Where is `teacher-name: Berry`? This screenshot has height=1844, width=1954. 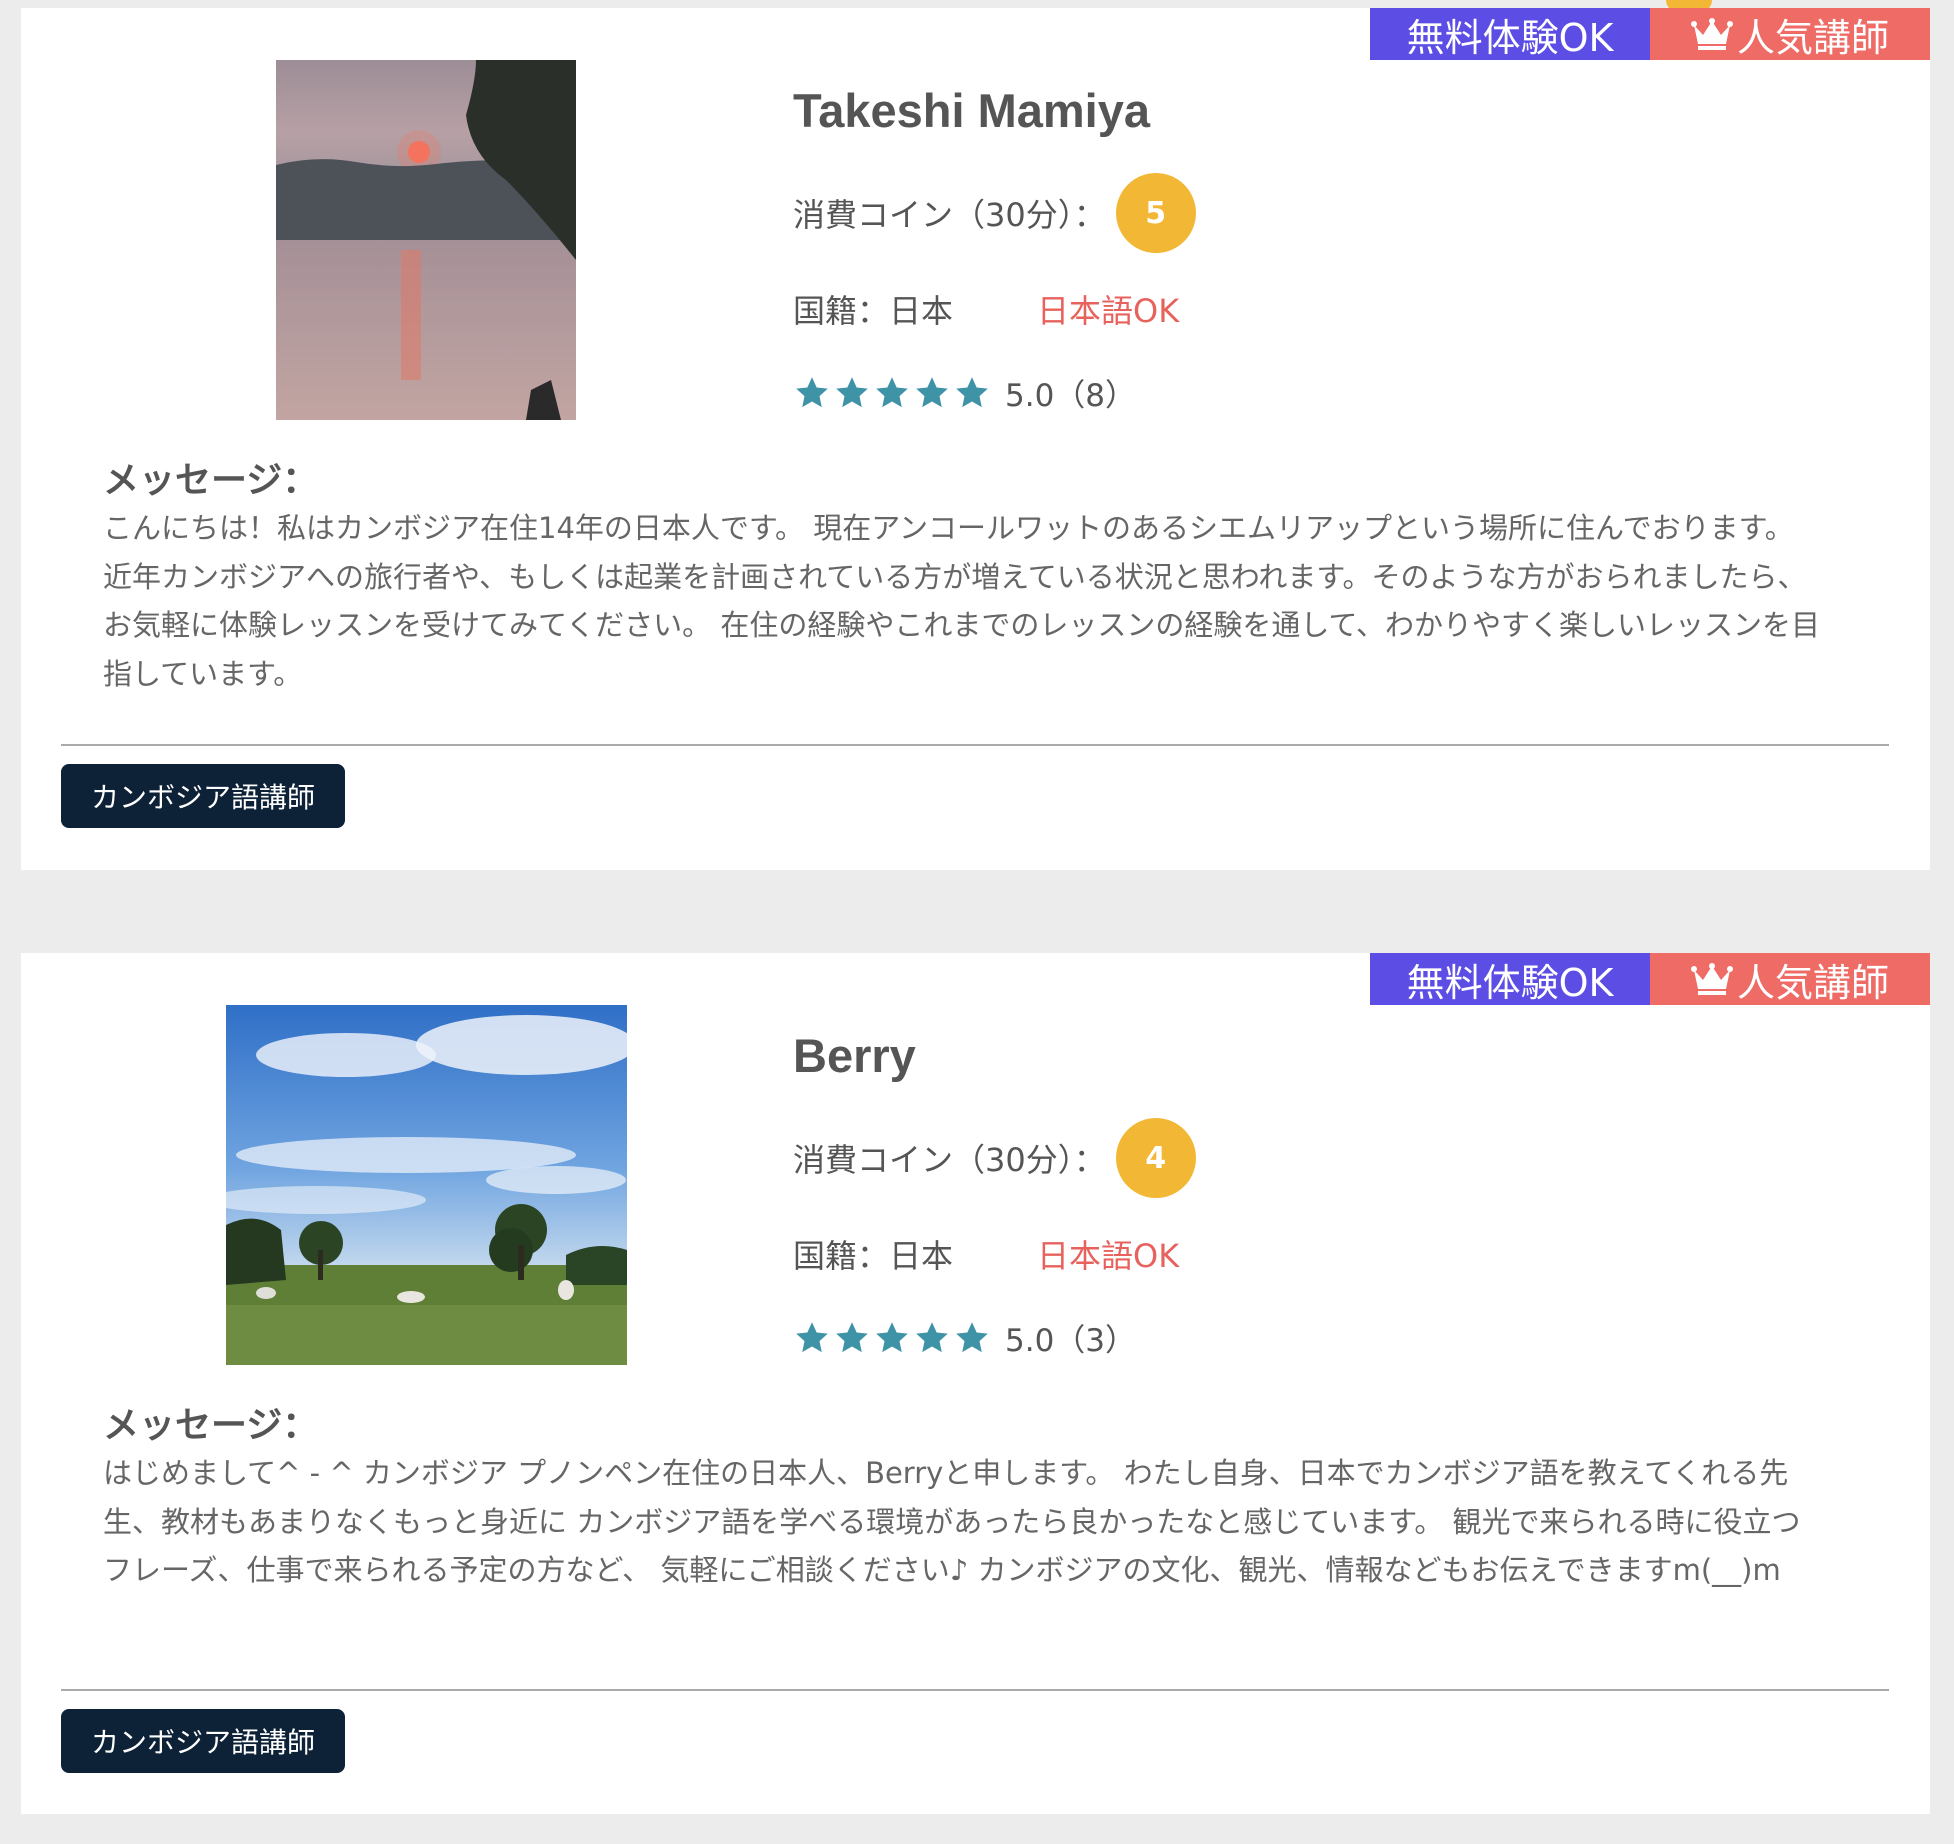
teacher-name: Berry is located at coordinates (854, 1055).